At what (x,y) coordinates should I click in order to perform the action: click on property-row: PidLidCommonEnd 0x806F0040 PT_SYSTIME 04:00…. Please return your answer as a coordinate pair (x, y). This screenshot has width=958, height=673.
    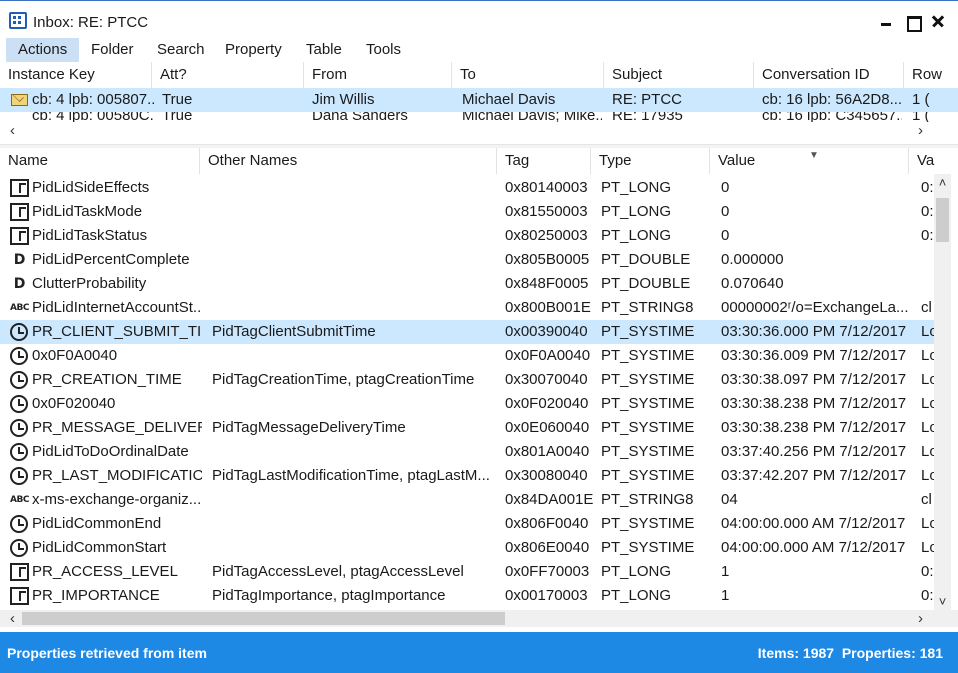
    Looking at the image, I should click on (467, 524).